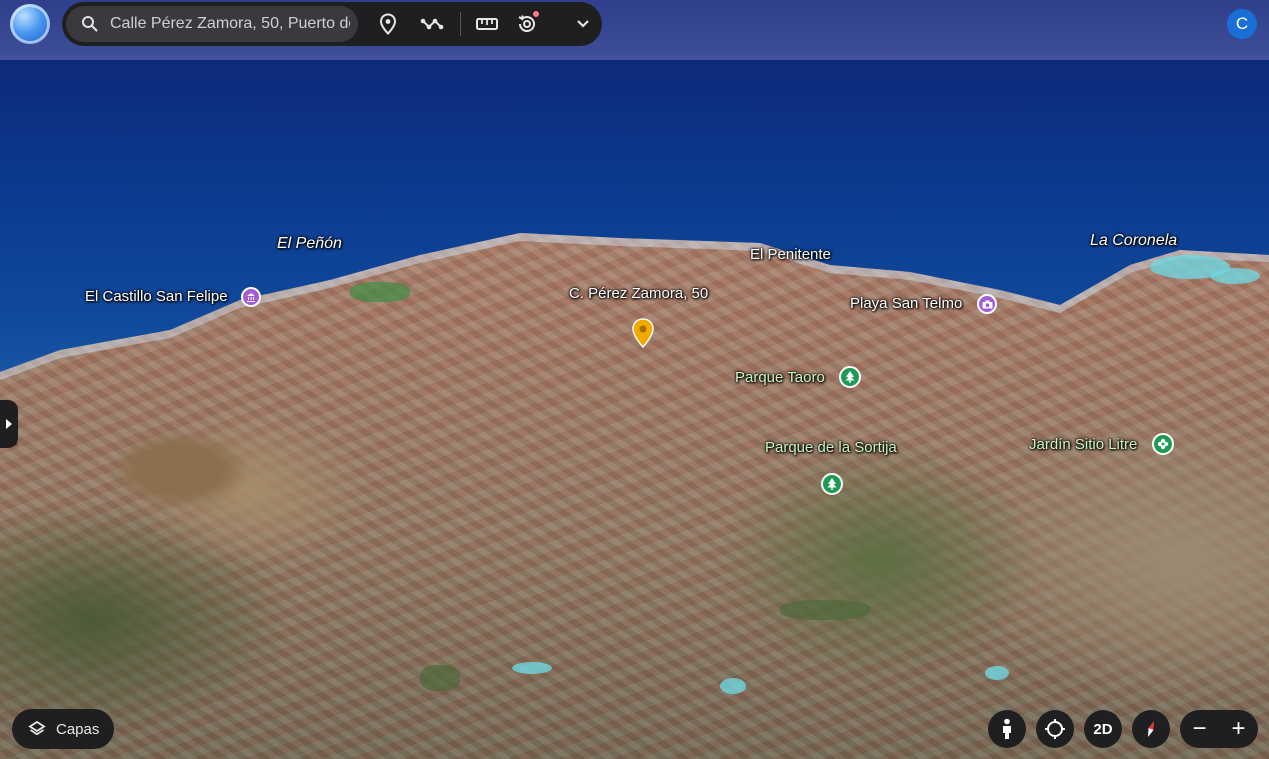 This screenshot has width=1269, height=759. I want to click on path-icon, so click(432, 24).